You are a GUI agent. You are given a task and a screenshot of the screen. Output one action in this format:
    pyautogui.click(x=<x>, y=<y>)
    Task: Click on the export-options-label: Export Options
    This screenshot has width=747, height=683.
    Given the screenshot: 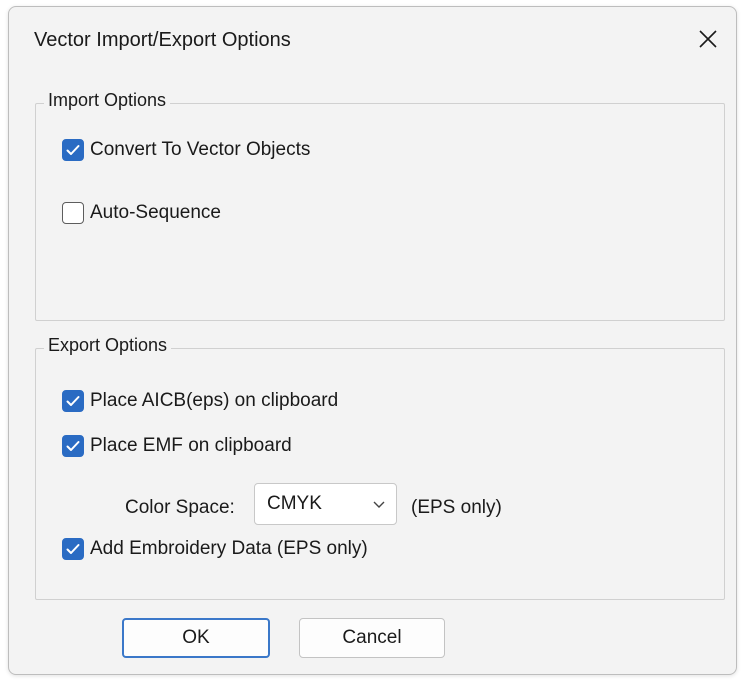 What is the action you would take?
    pyautogui.click(x=108, y=345)
    